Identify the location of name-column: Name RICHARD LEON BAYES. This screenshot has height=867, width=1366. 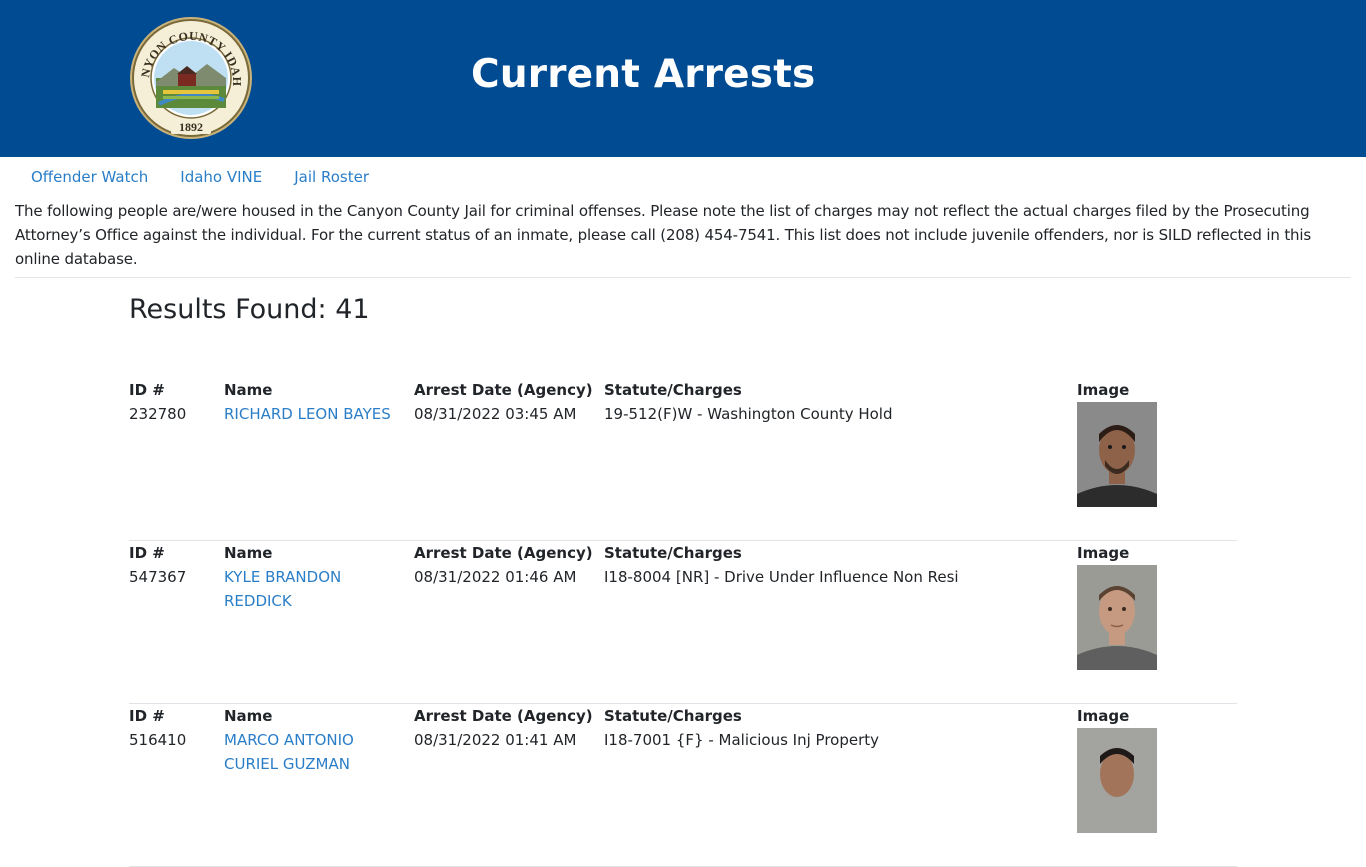
(314, 402).